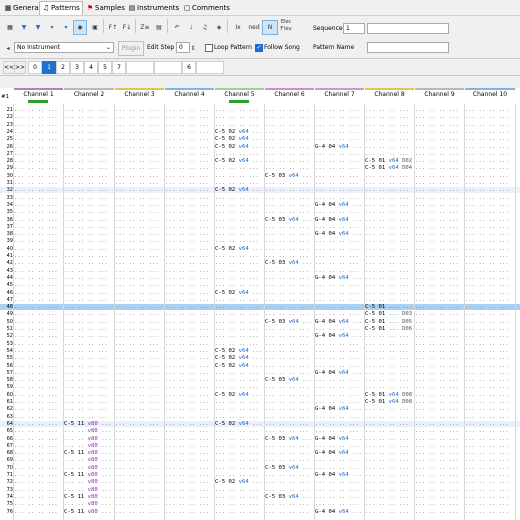 The image size is (520, 520). I want to click on order-item: 2, so click(63, 67).